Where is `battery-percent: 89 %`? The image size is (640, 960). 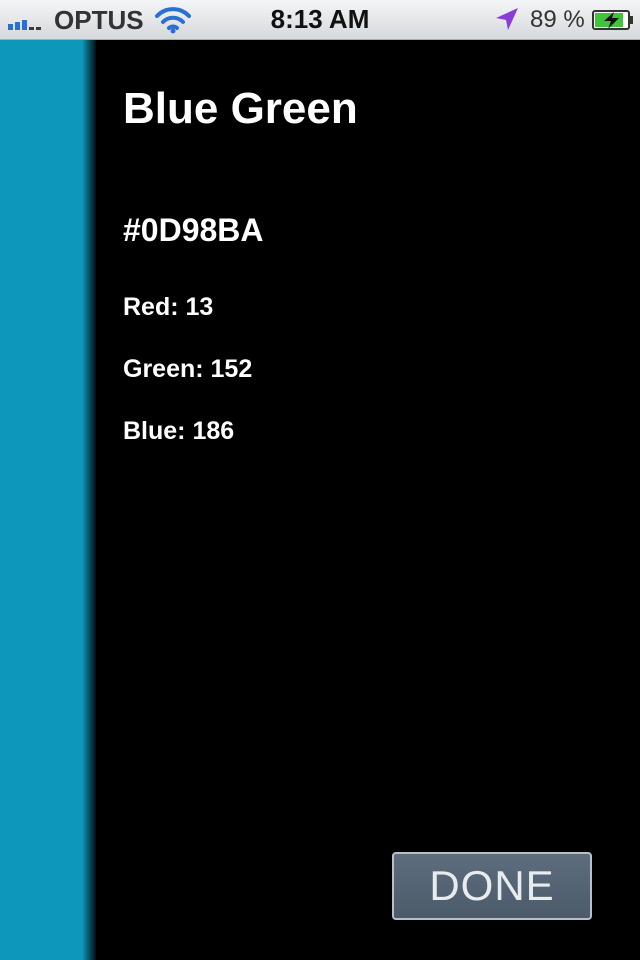
battery-percent: 89 % is located at coordinates (557, 19).